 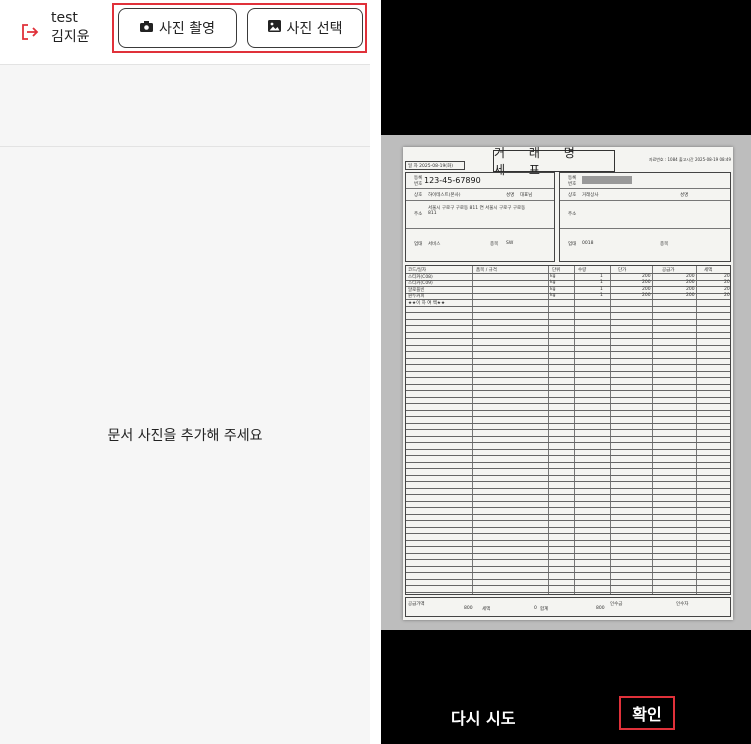 What do you see at coordinates (416, 296) in the screenshot?
I see `table-cell: 원두커피` at bounding box center [416, 296].